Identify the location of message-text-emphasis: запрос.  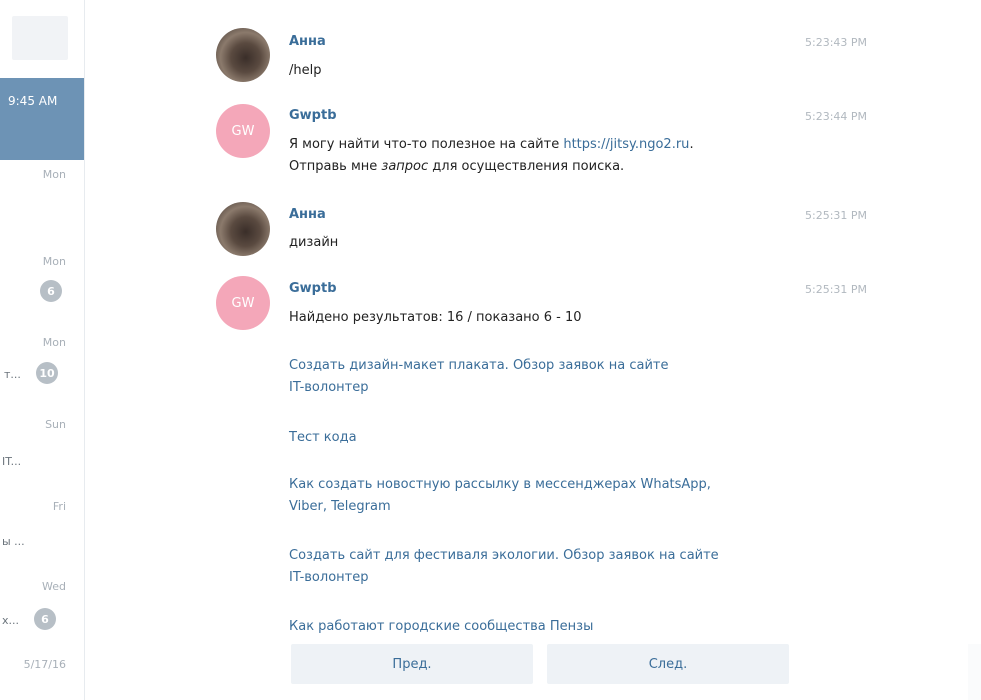
(405, 166).